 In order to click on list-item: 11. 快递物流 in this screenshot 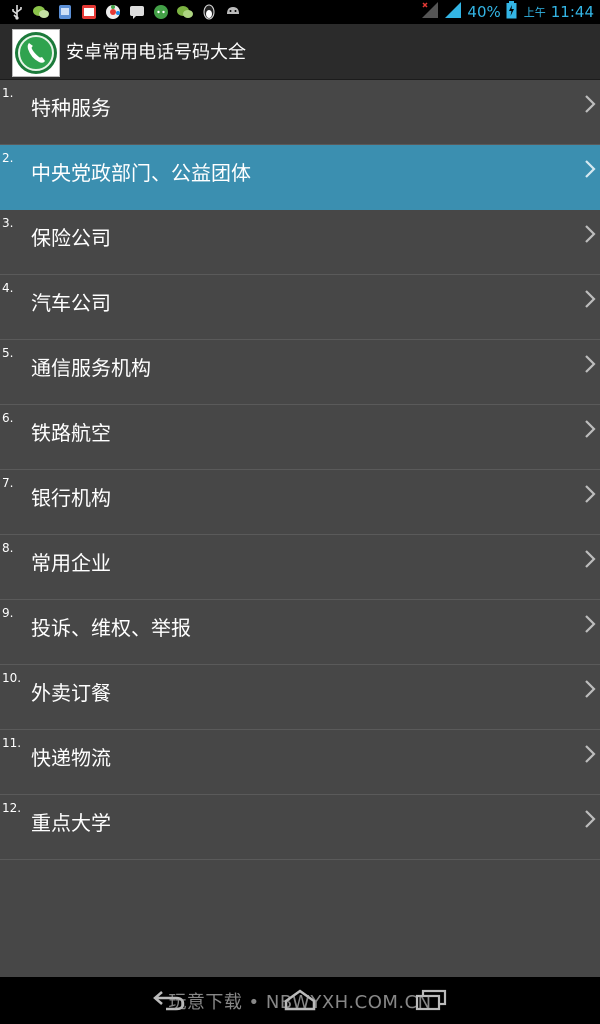, I will do `click(300, 762)`.